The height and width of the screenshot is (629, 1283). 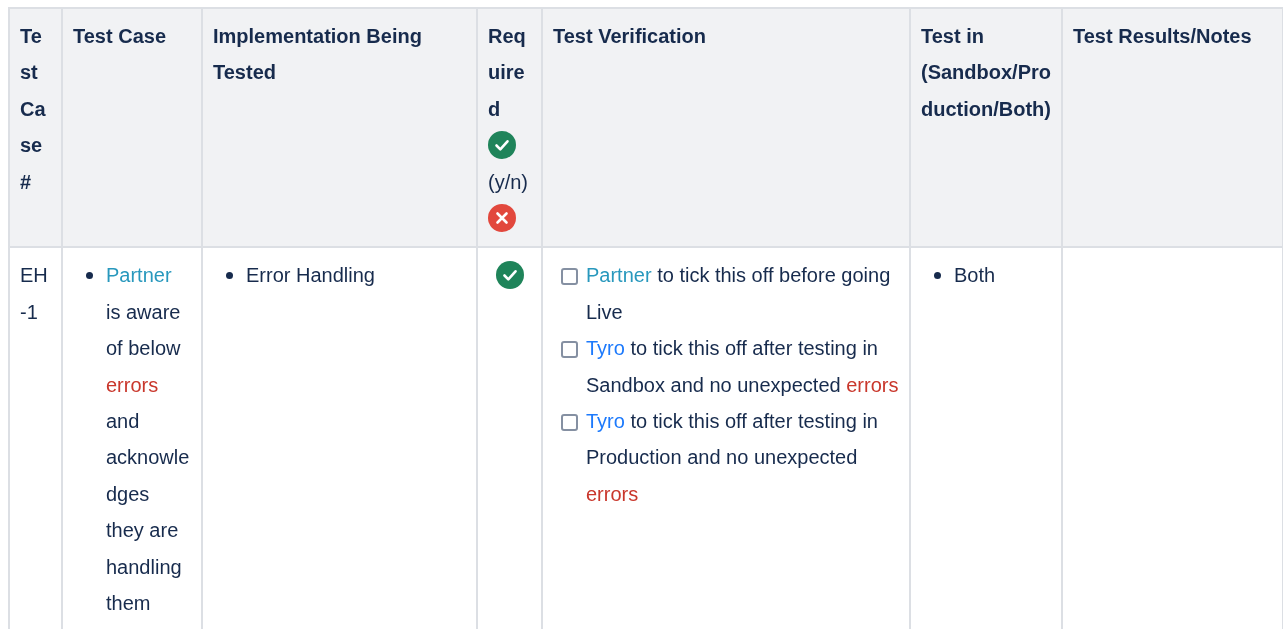 What do you see at coordinates (507, 73) in the screenshot?
I see `header-label: Required` at bounding box center [507, 73].